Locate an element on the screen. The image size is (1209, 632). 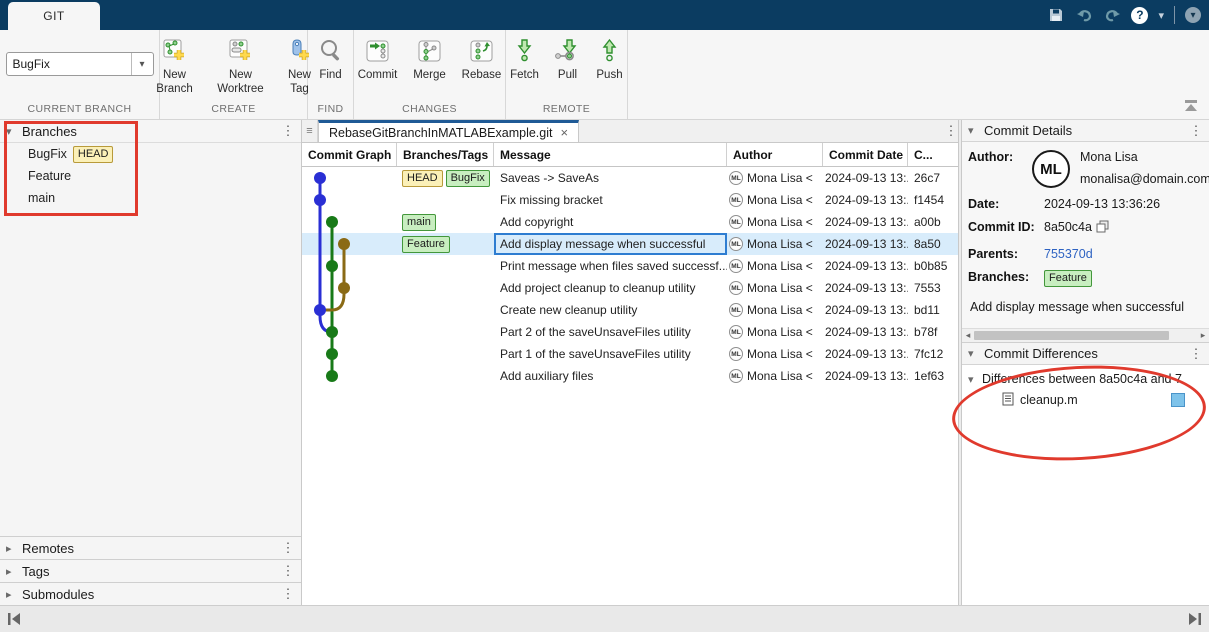
copy-icon is located at coordinates (1102, 229).